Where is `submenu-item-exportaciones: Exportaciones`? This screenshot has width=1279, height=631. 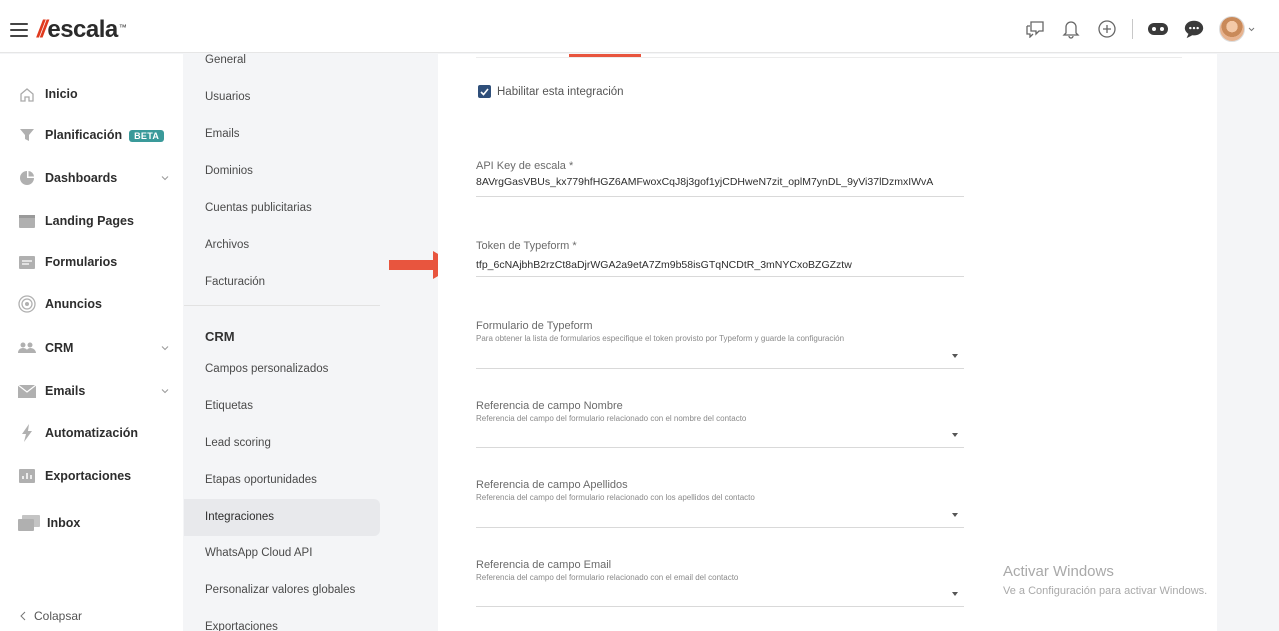
submenu-item-exportaciones: Exportaciones is located at coordinates (241, 626).